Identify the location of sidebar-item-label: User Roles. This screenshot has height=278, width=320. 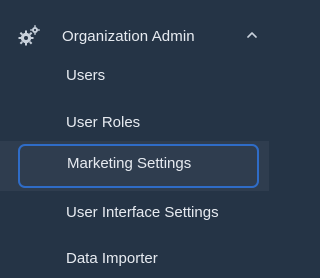
(103, 122).